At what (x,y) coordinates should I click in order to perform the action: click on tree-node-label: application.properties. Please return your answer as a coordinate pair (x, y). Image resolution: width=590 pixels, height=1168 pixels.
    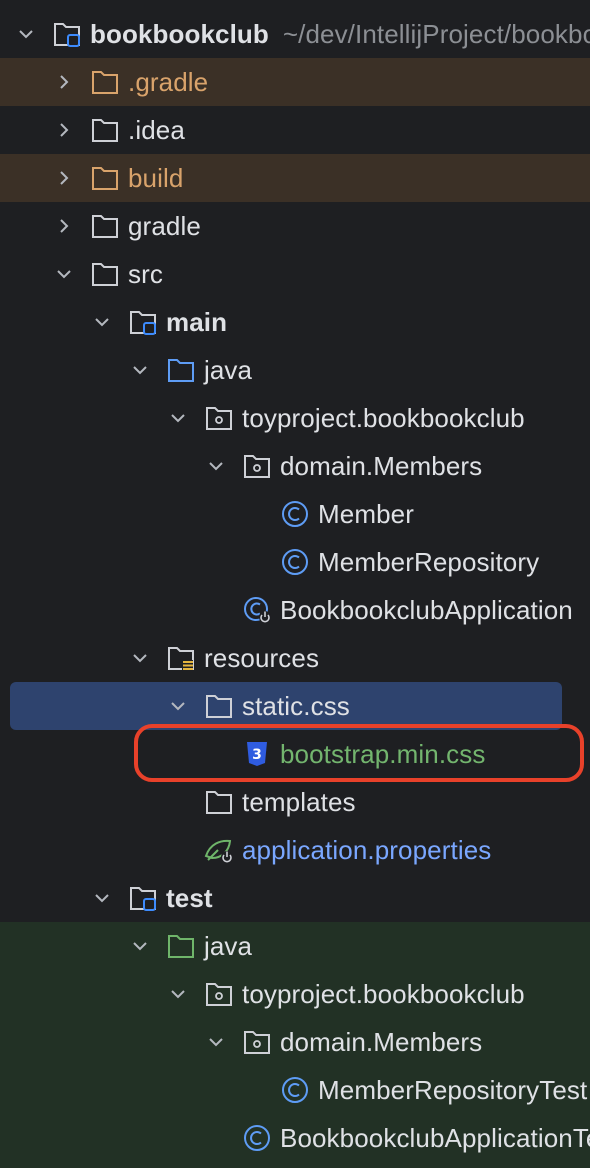
    Looking at the image, I should click on (367, 850).